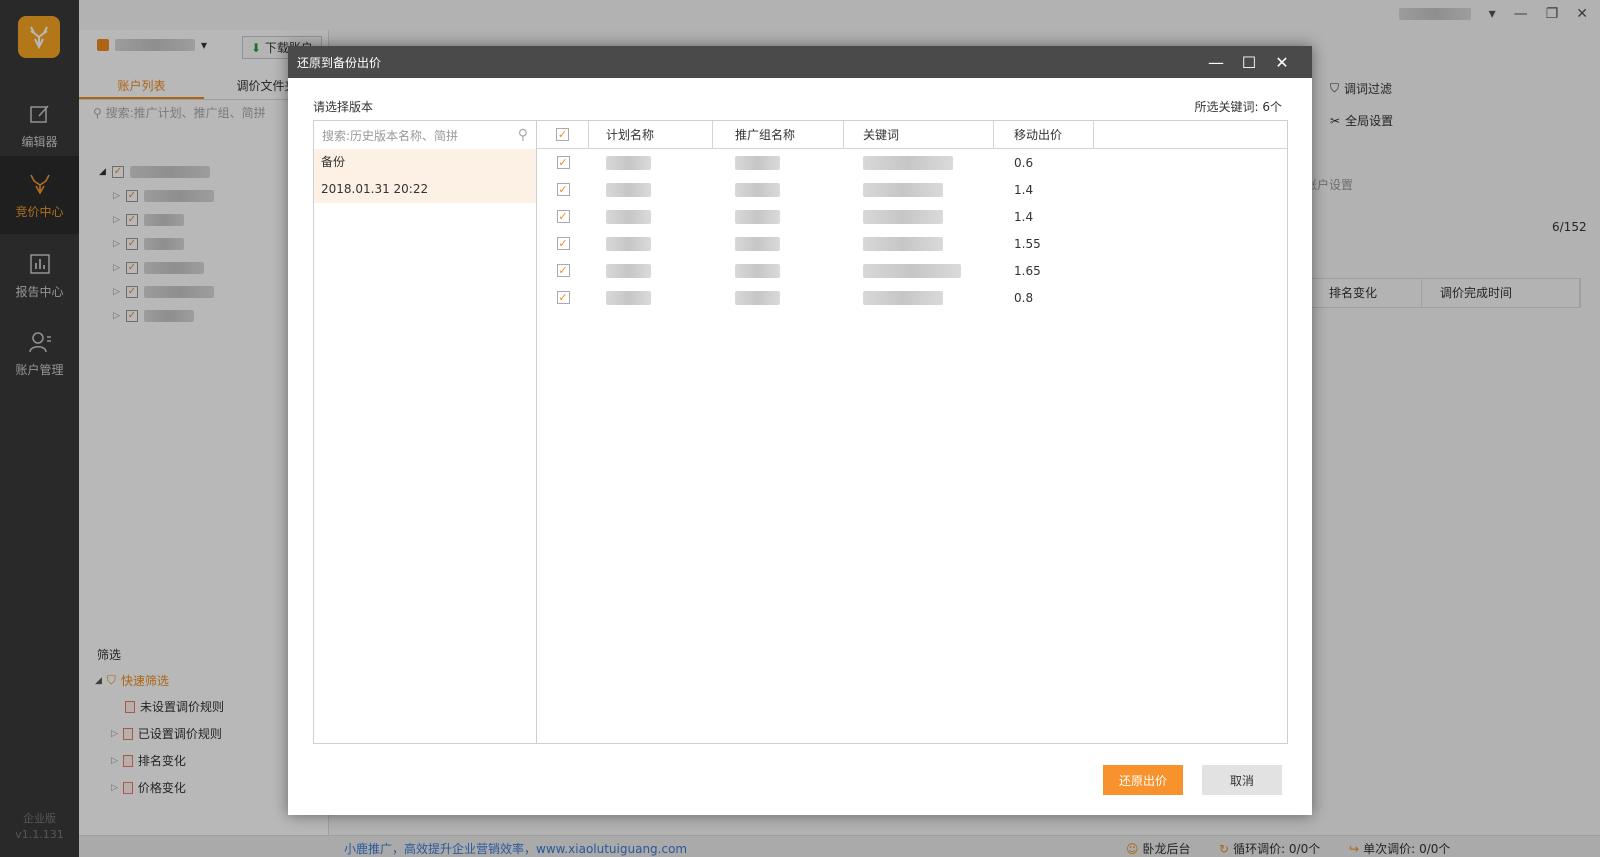 The width and height of the screenshot is (1600, 857). What do you see at coordinates (425, 189) in the screenshot?
I see `version-item-date: 2018.01.31 20:22` at bounding box center [425, 189].